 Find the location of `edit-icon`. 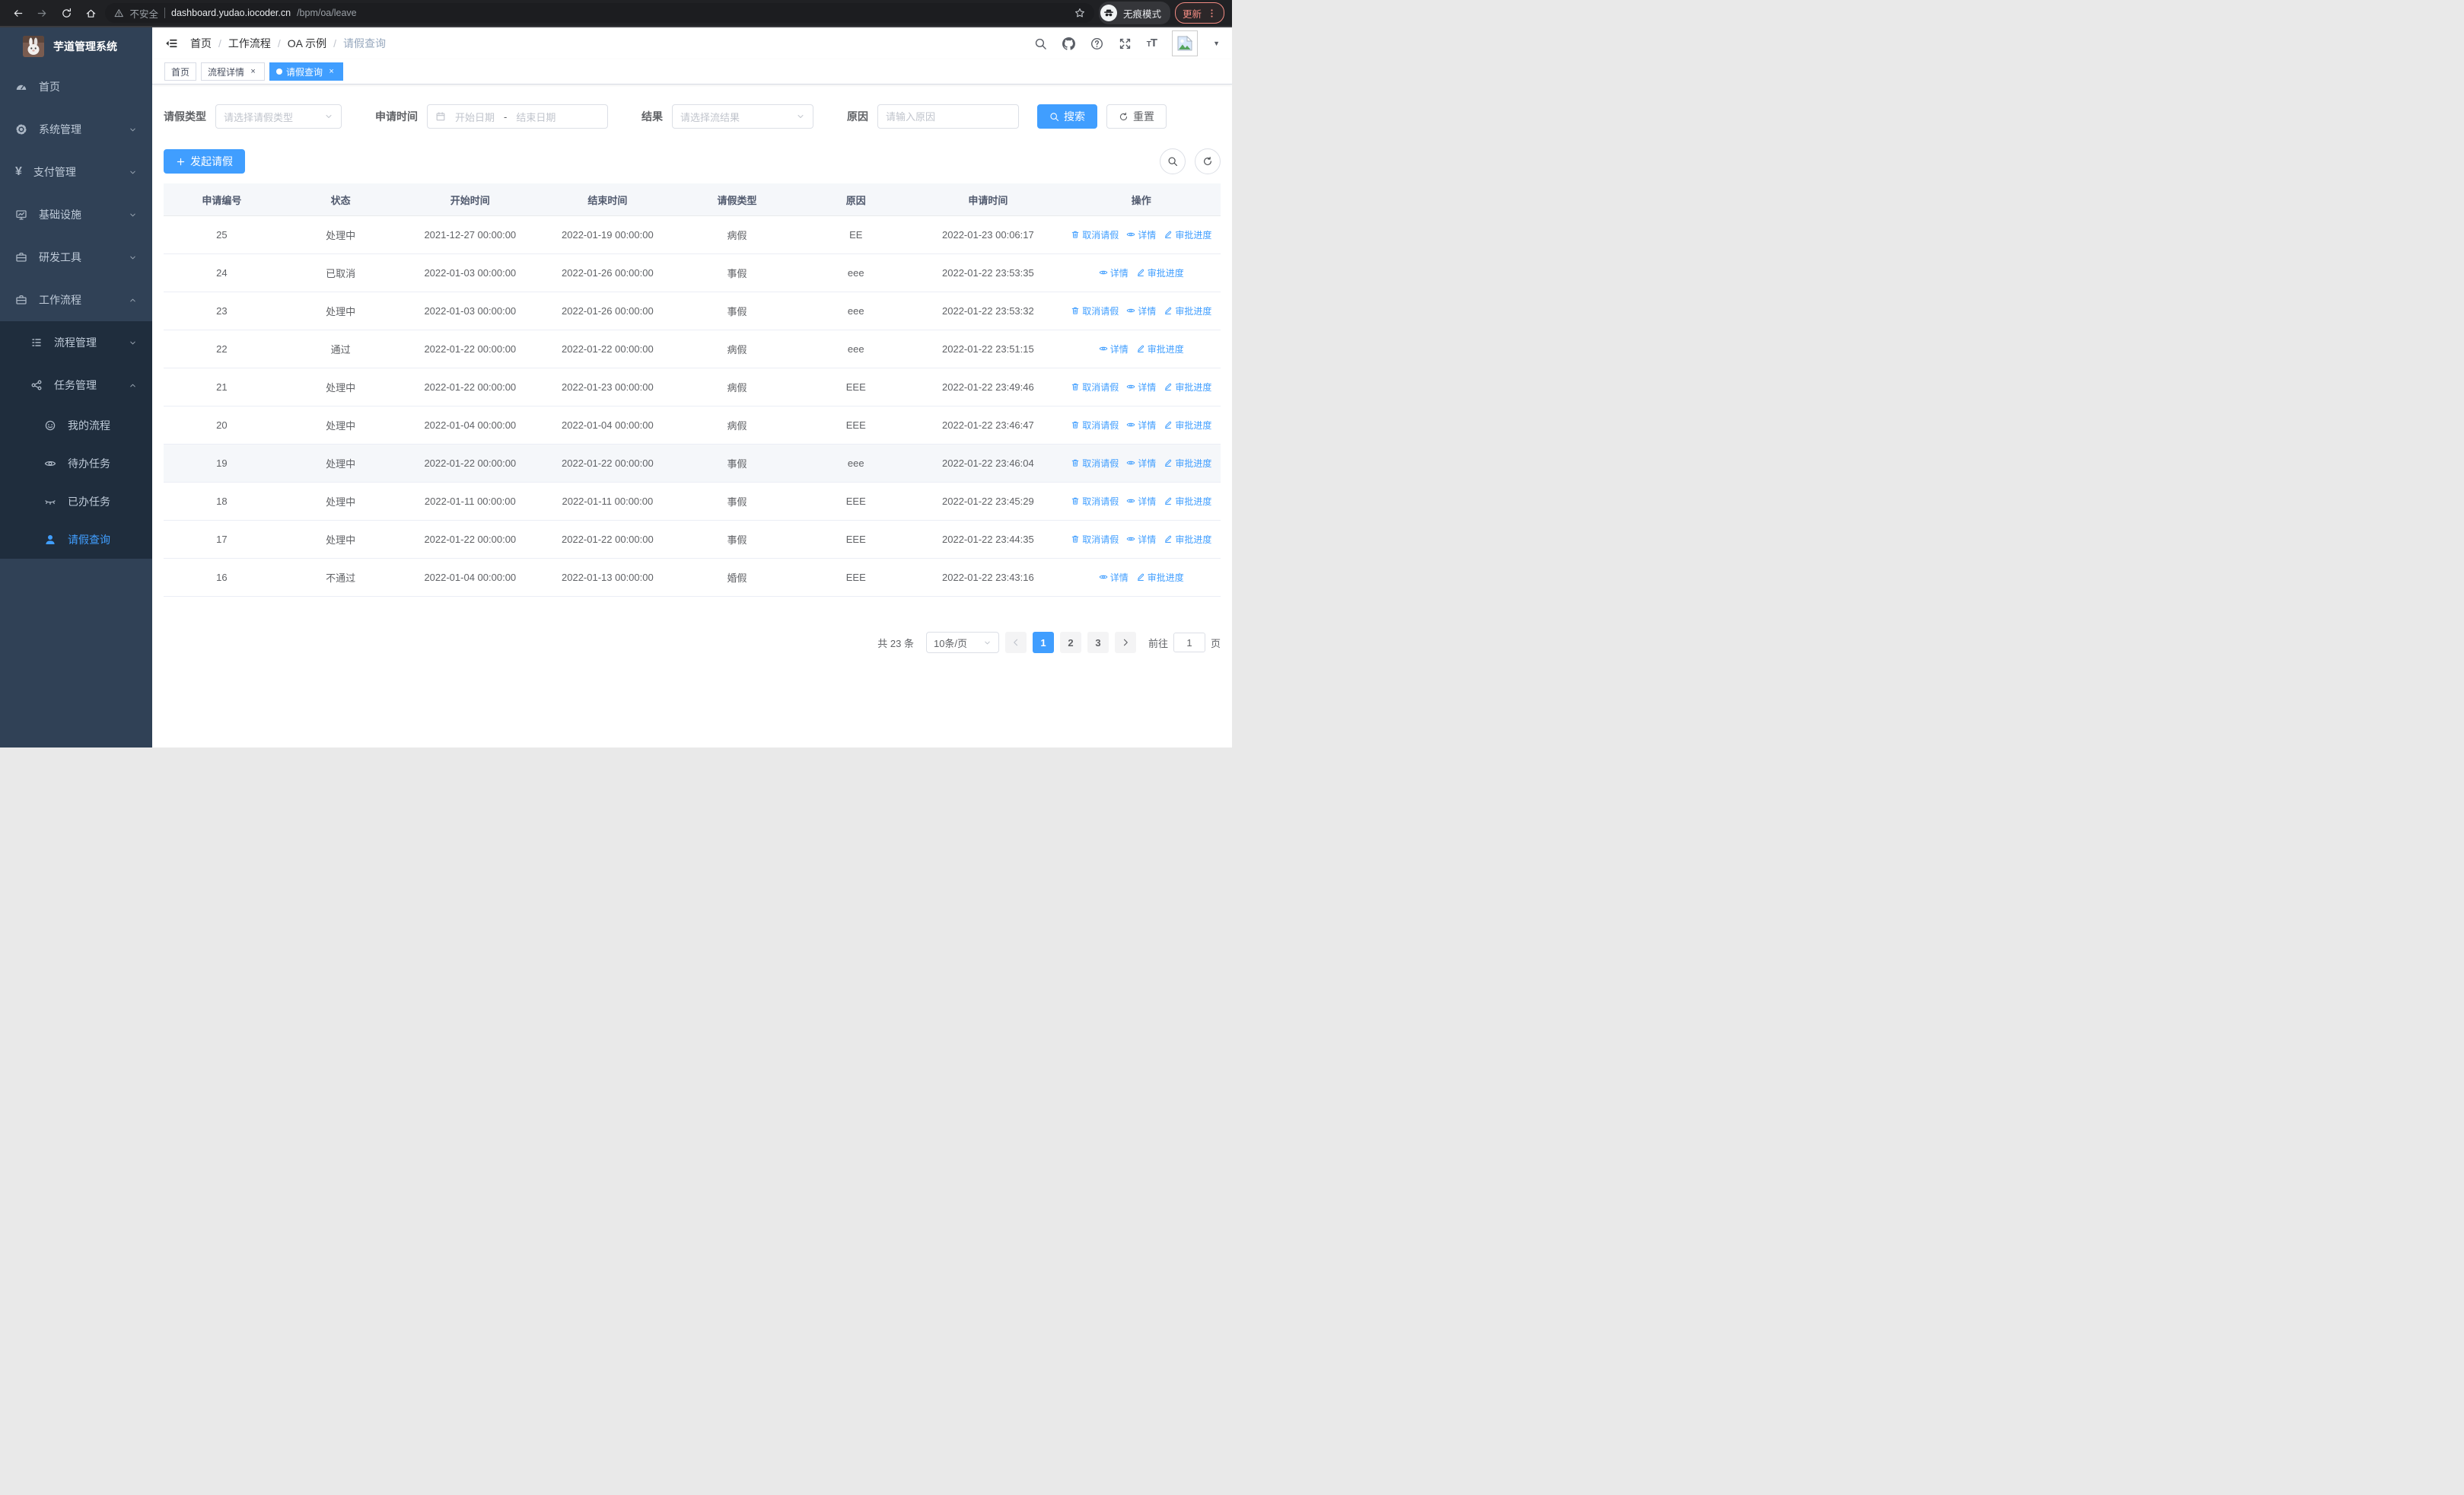

edit-icon is located at coordinates (1140, 577).